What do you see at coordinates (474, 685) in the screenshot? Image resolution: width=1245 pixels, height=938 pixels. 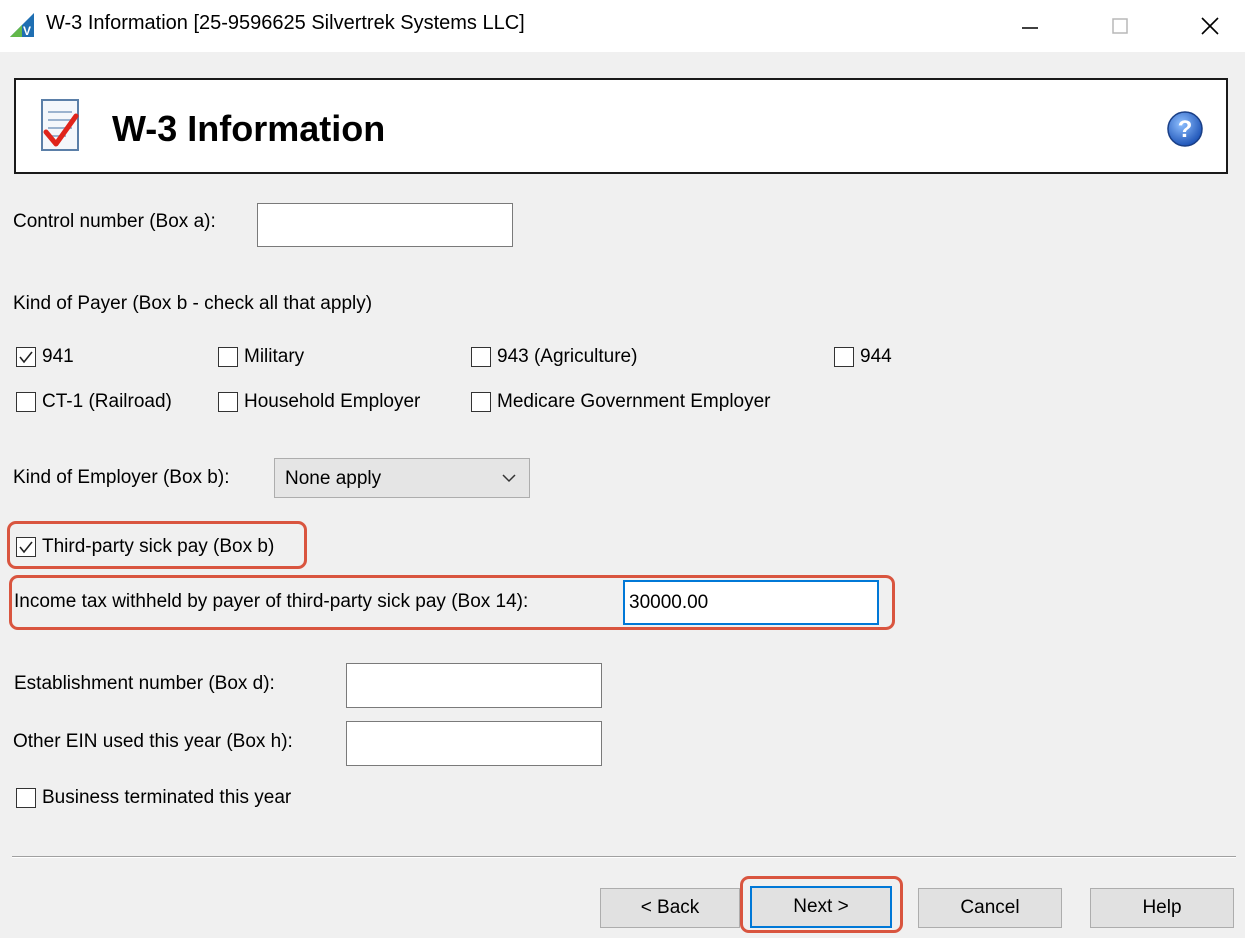 I see `establishment-number-input` at bounding box center [474, 685].